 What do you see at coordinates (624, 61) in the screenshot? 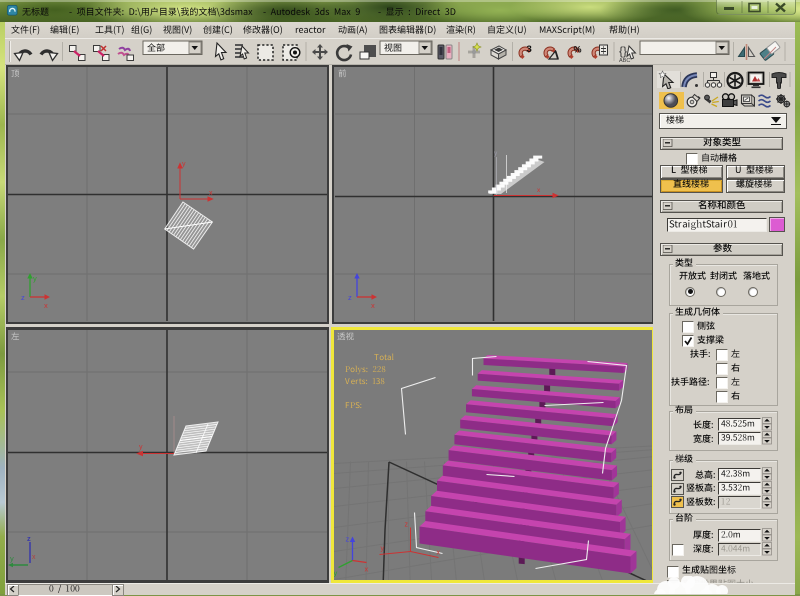
I see `svg-text: ABC` at bounding box center [624, 61].